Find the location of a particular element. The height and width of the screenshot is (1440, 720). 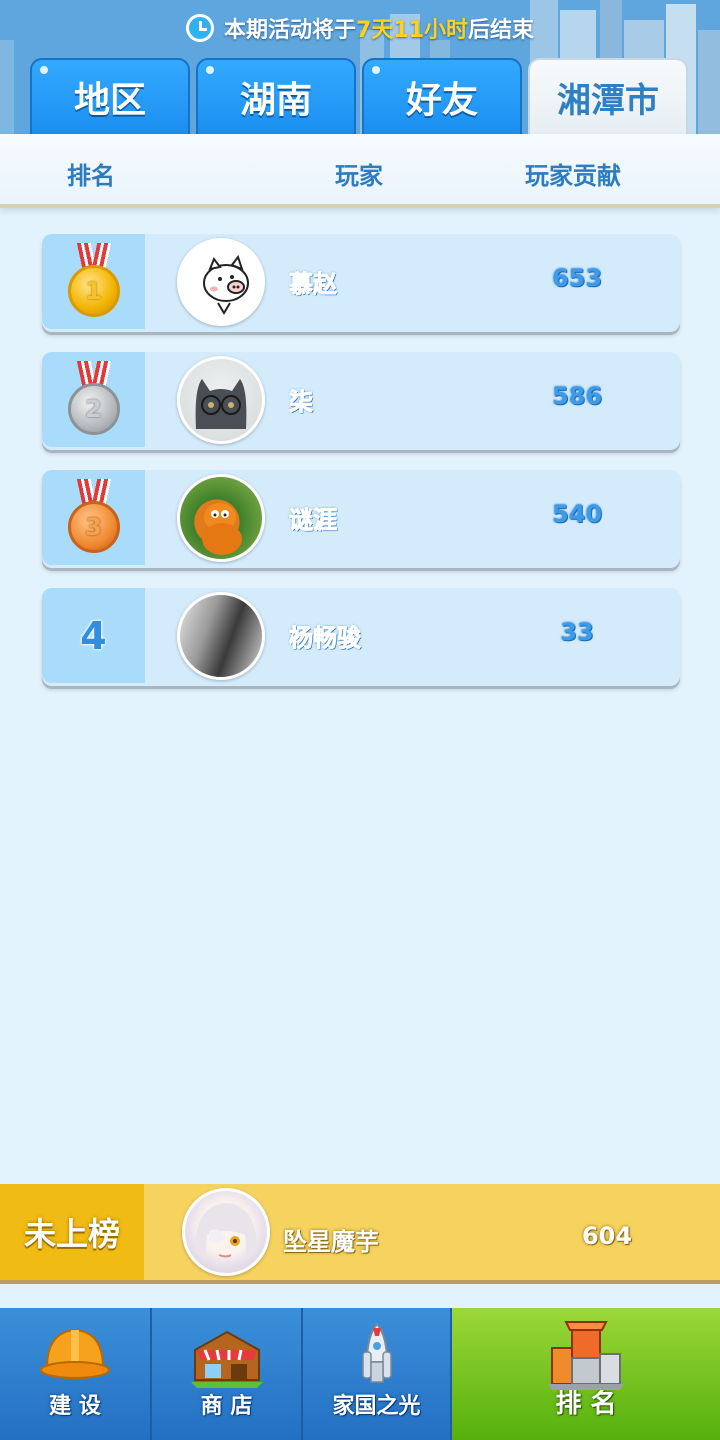

anime-girl-avatar is located at coordinates (226, 1232).